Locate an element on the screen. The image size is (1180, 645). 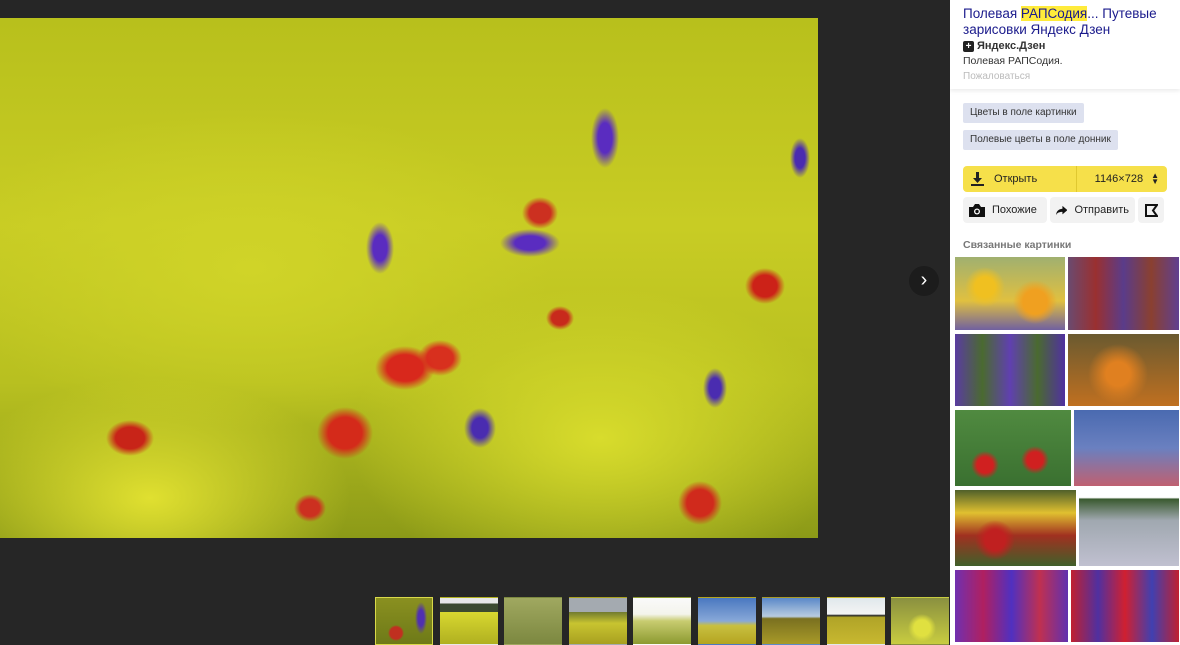
collections-button is located at coordinates (1151, 210).